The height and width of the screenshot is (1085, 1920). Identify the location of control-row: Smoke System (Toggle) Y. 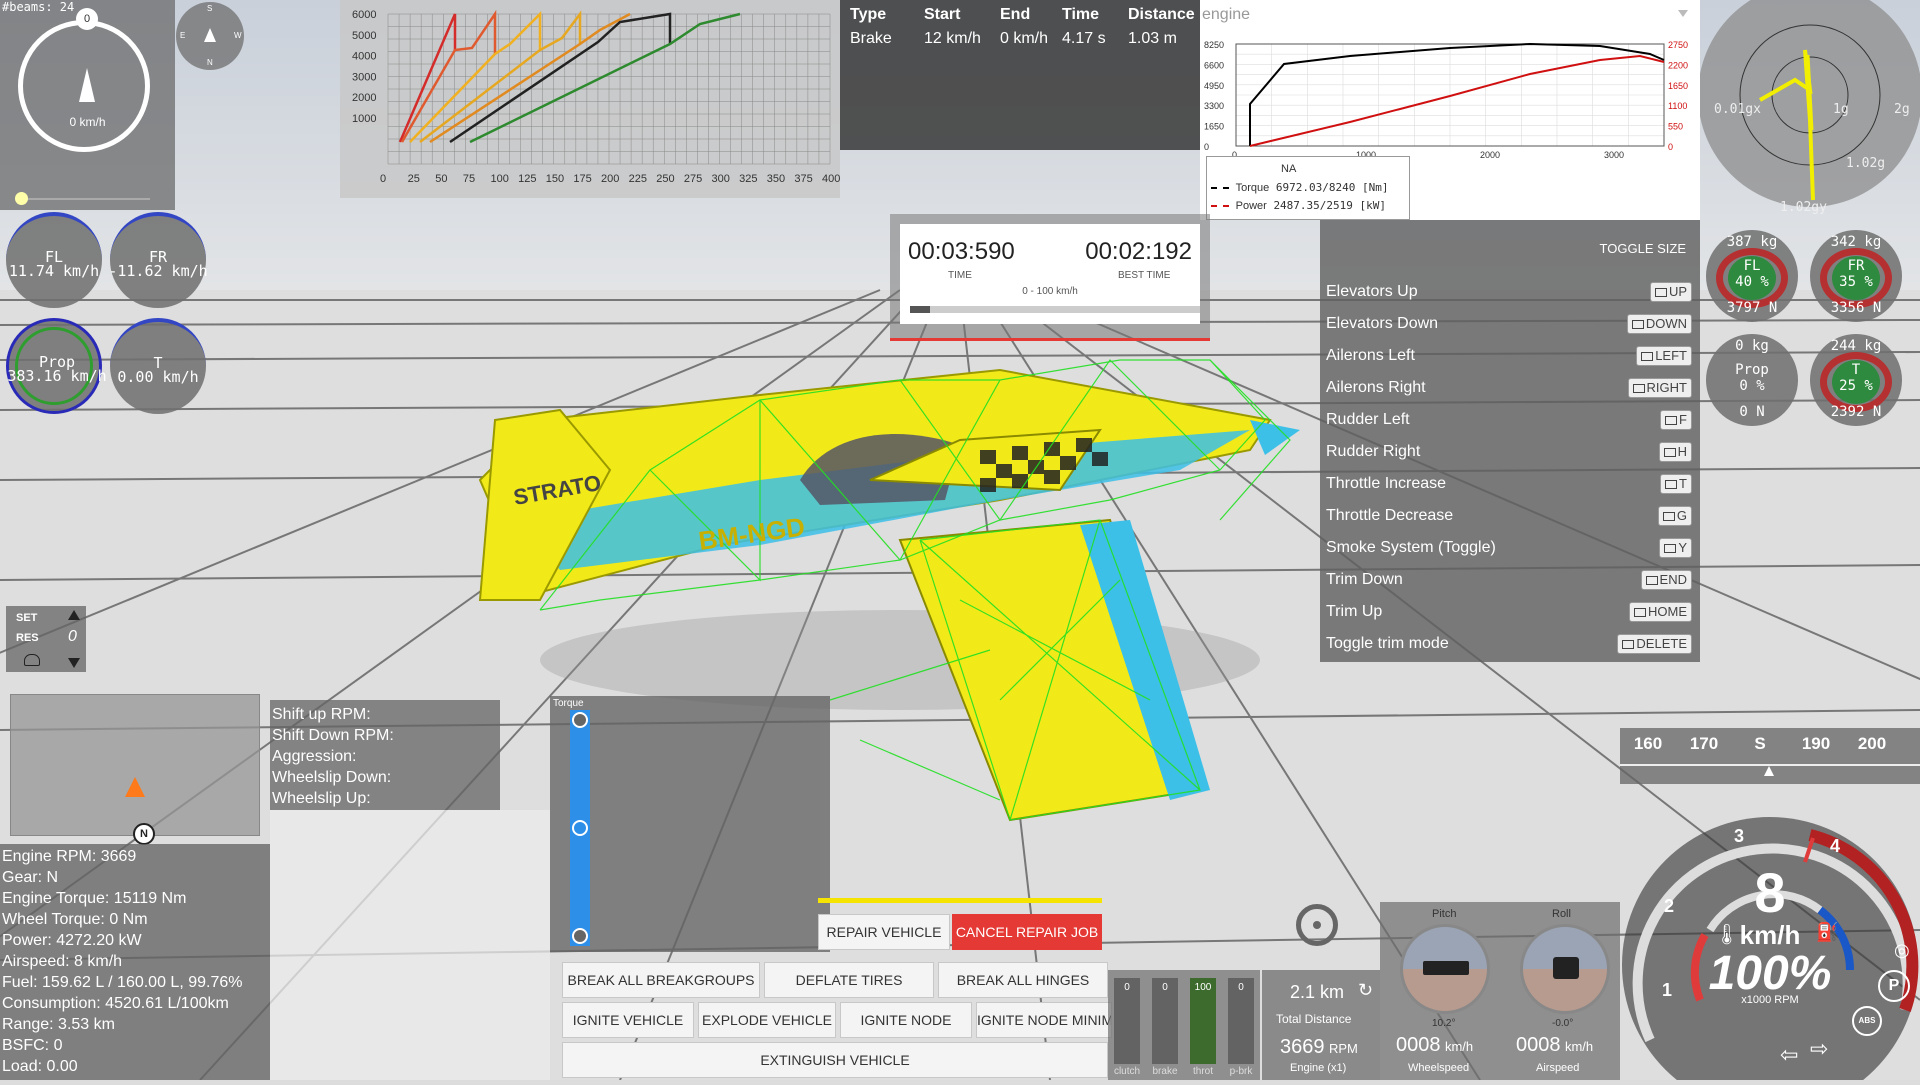
(1510, 548).